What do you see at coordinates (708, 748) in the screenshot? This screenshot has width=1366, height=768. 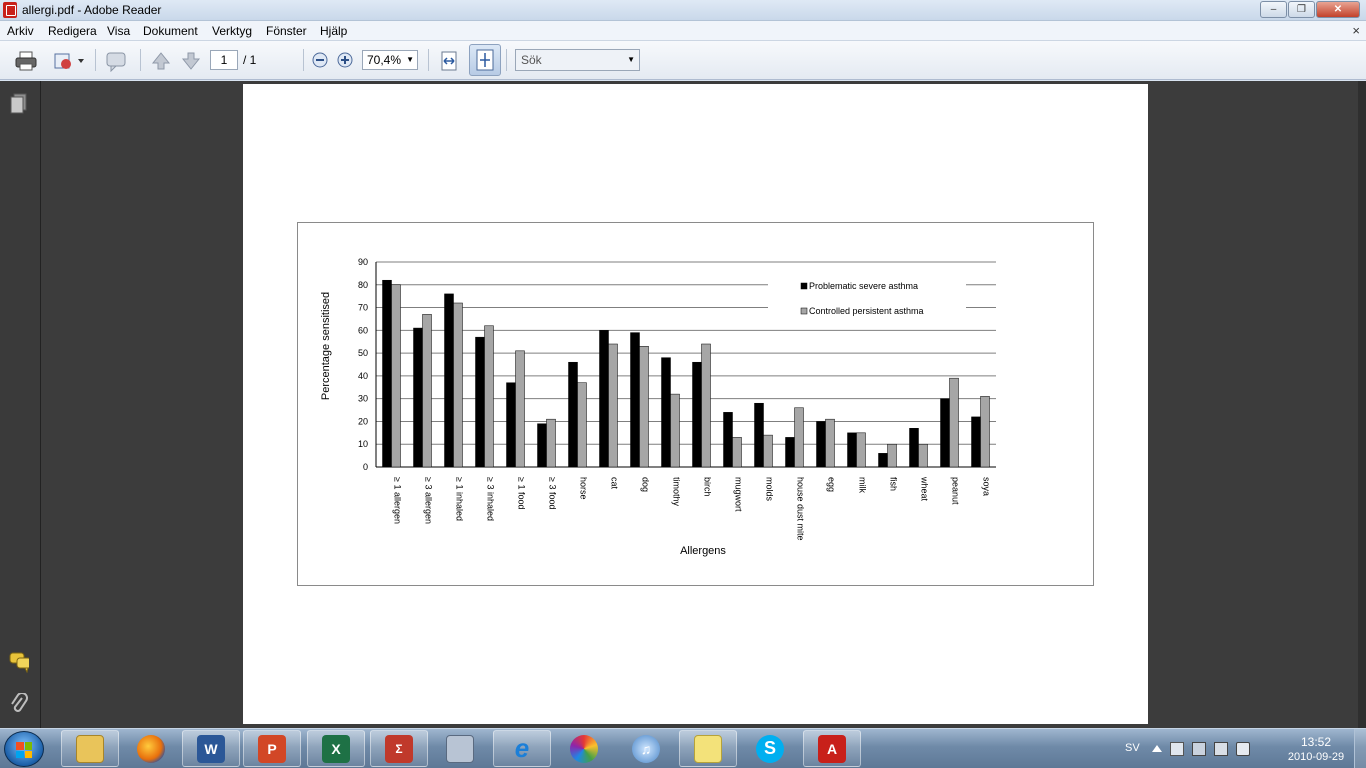 I see `taskbar-sticky-notes` at bounding box center [708, 748].